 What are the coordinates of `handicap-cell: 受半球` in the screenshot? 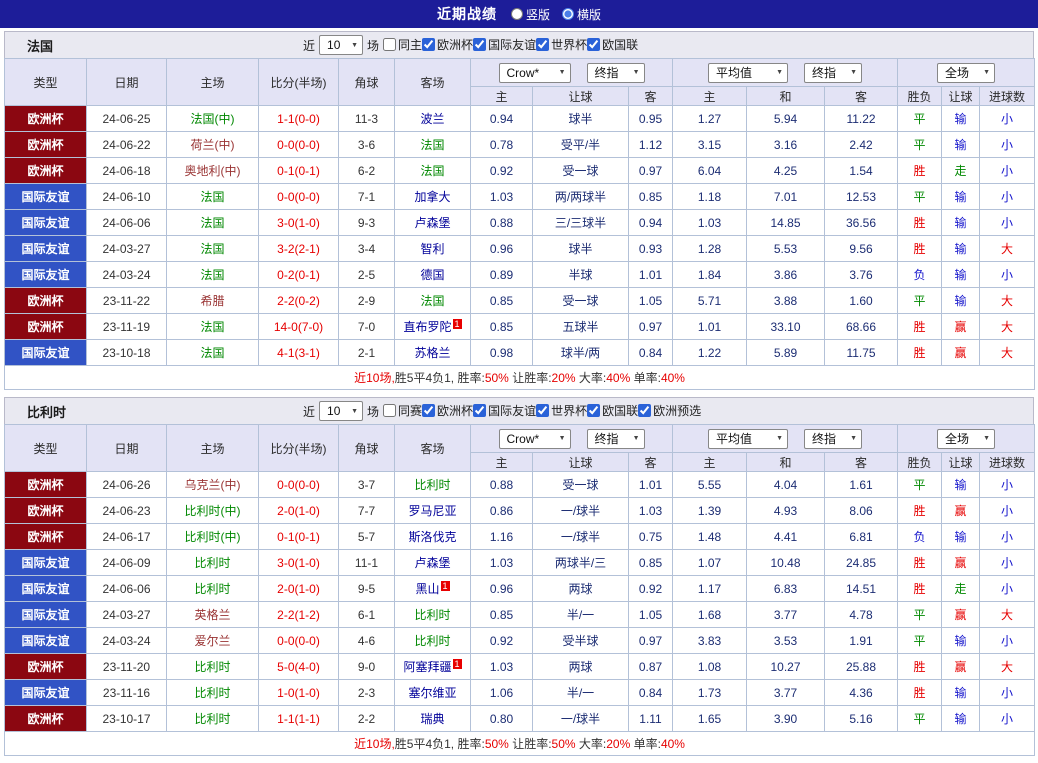 It's located at (580, 640).